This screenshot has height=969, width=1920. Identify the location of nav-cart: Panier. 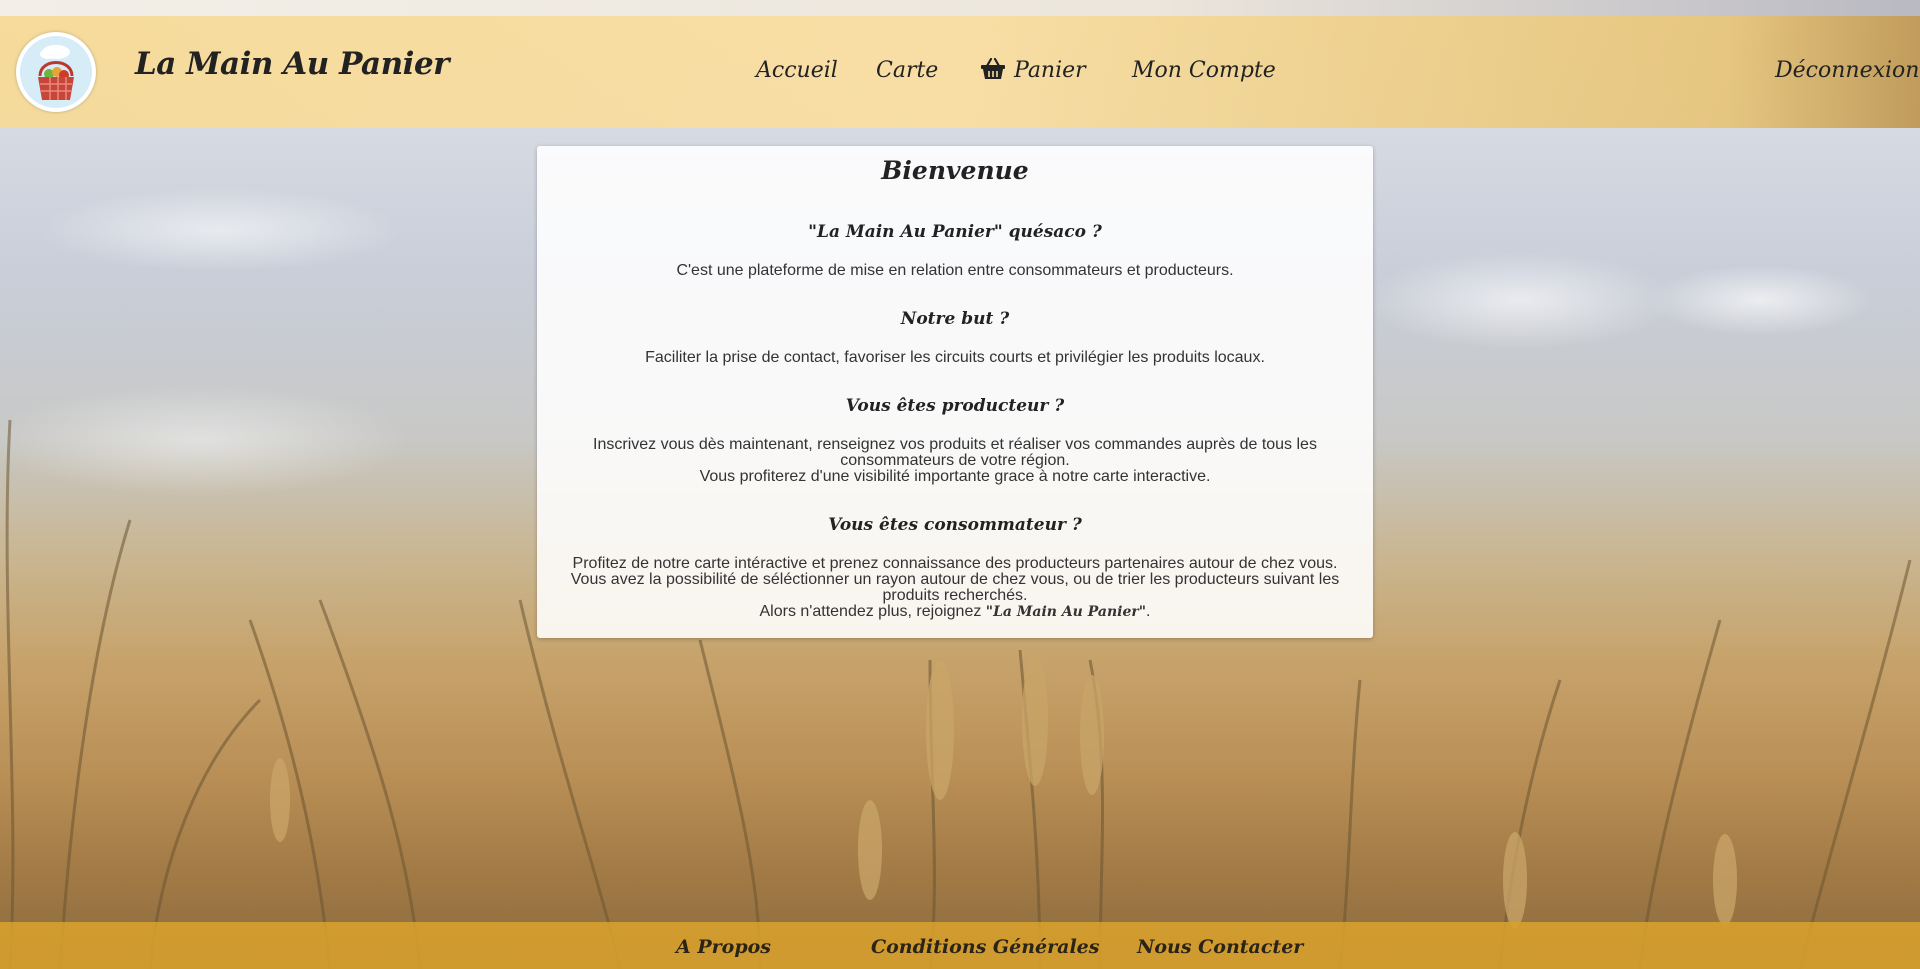
(1033, 71).